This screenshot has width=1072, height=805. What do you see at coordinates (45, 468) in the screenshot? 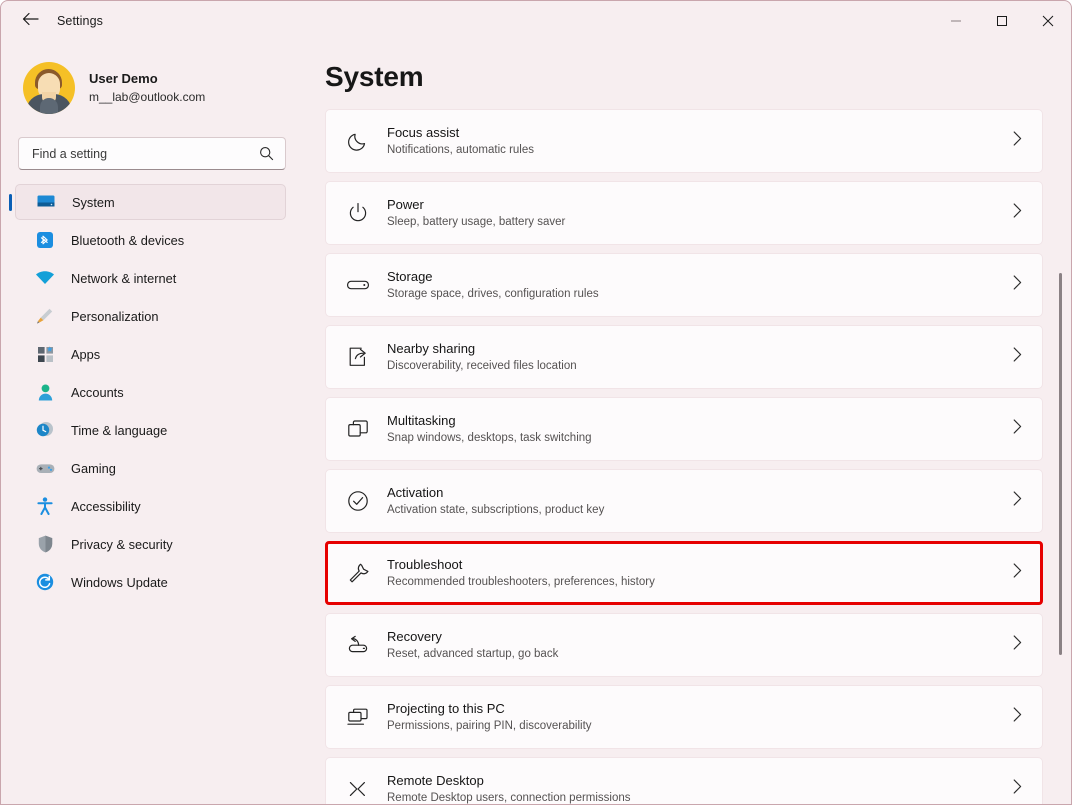
I see `gamepad-icon` at bounding box center [45, 468].